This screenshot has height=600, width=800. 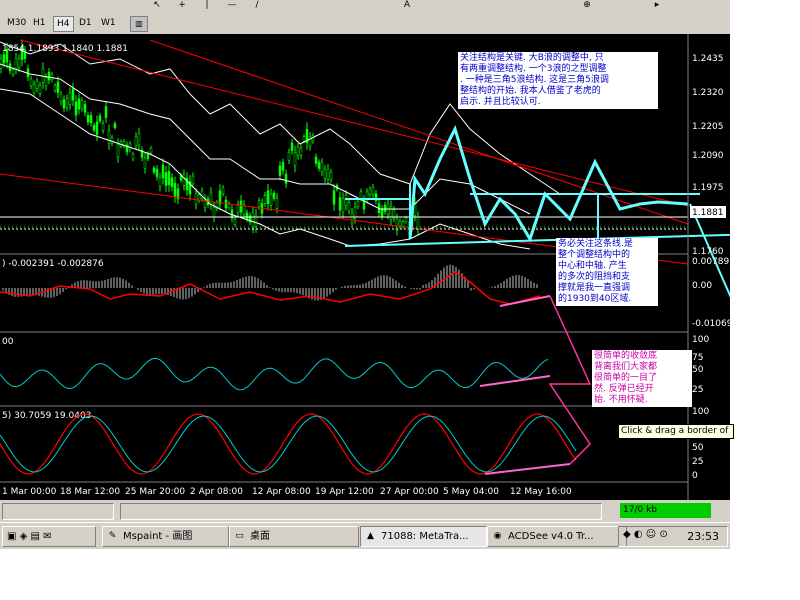 What do you see at coordinates (139, 24) in the screenshot?
I see `chart-bar-icon: ▥` at bounding box center [139, 24].